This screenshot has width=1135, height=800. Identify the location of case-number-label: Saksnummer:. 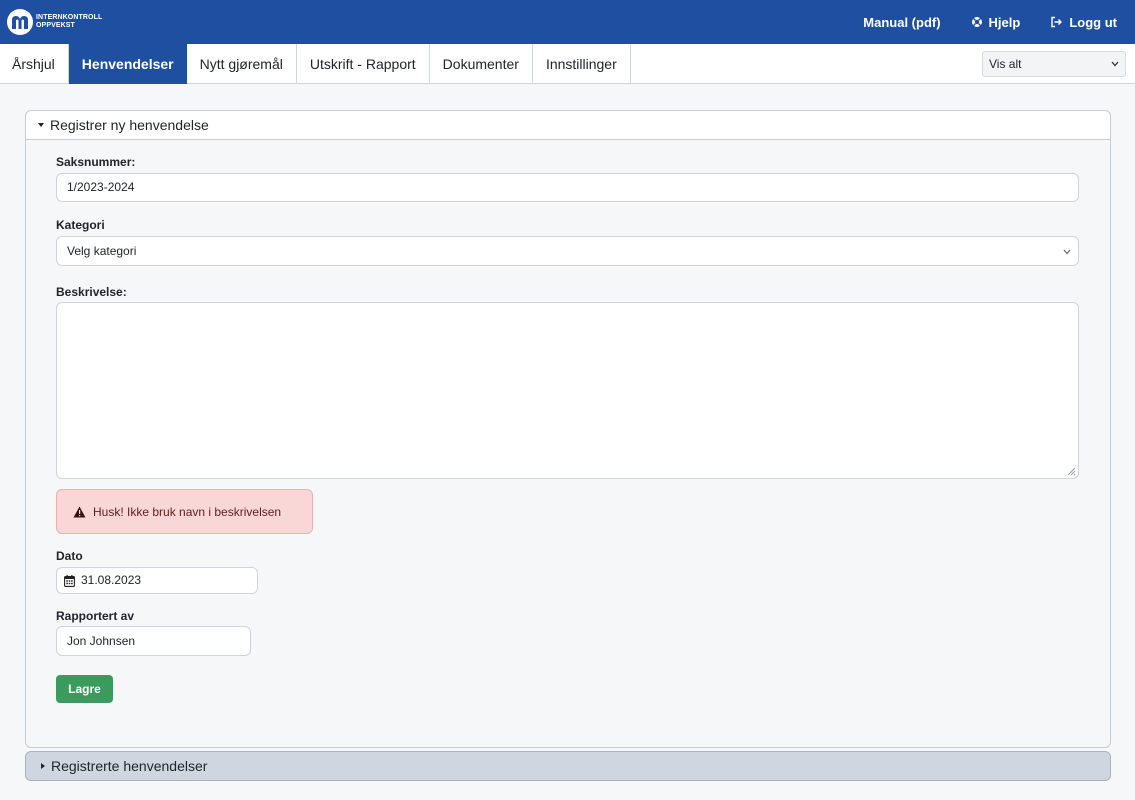
(96, 162).